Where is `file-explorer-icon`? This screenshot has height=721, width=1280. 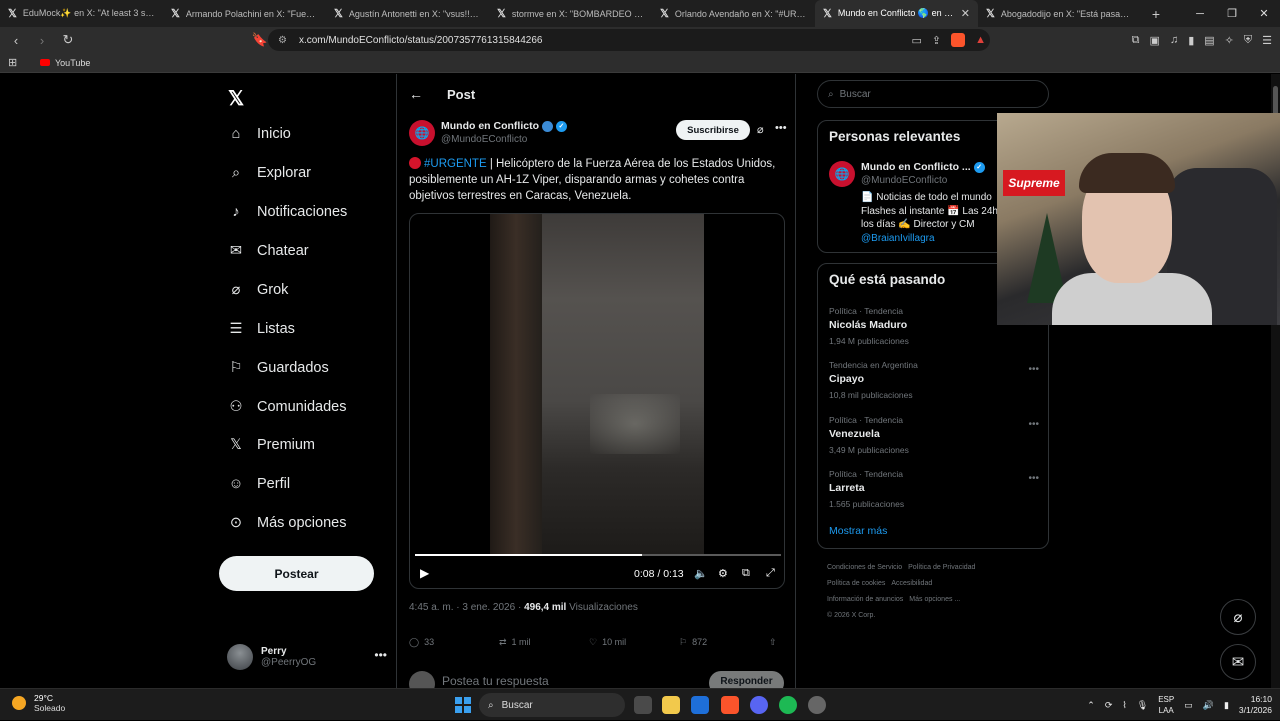 file-explorer-icon is located at coordinates (671, 705).